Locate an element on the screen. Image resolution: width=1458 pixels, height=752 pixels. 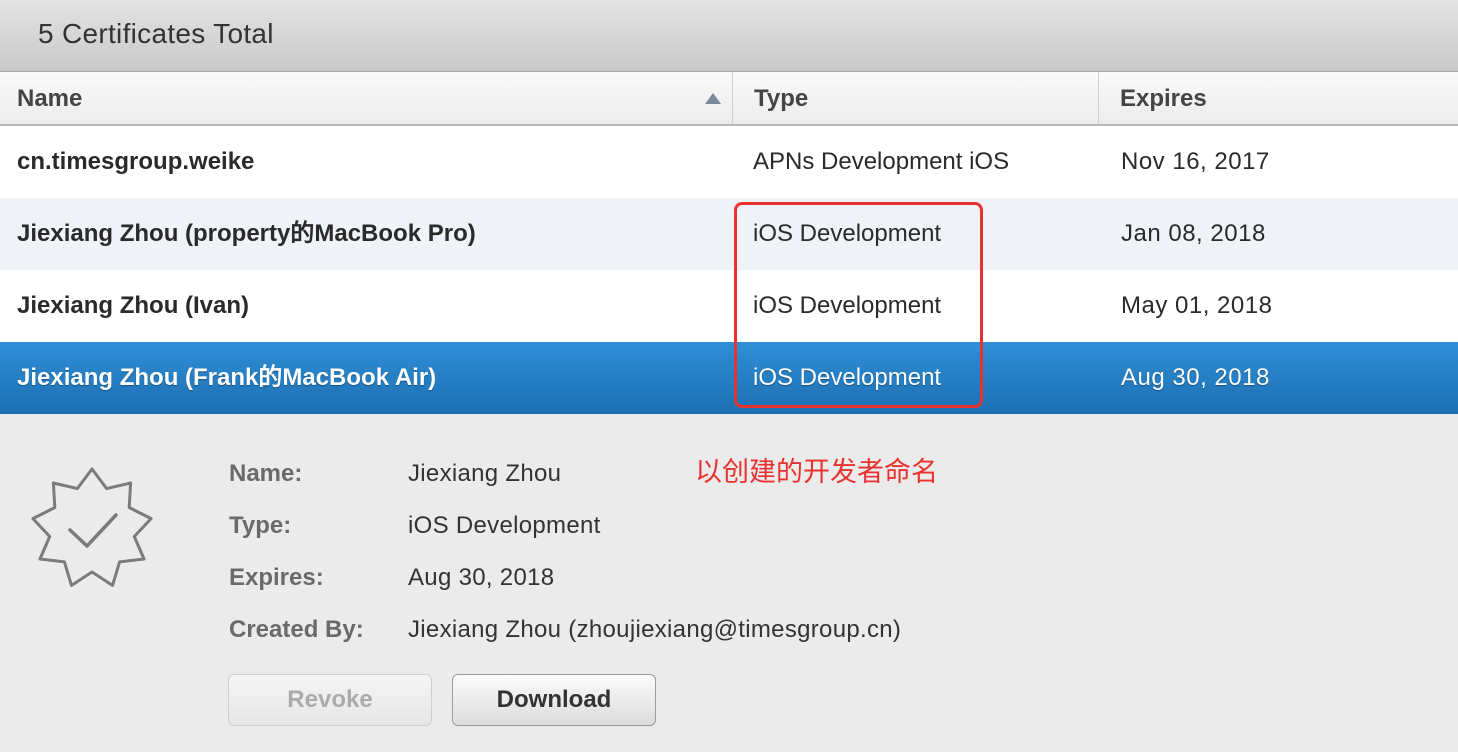
detail-name-label: Name: is located at coordinates (266, 473).